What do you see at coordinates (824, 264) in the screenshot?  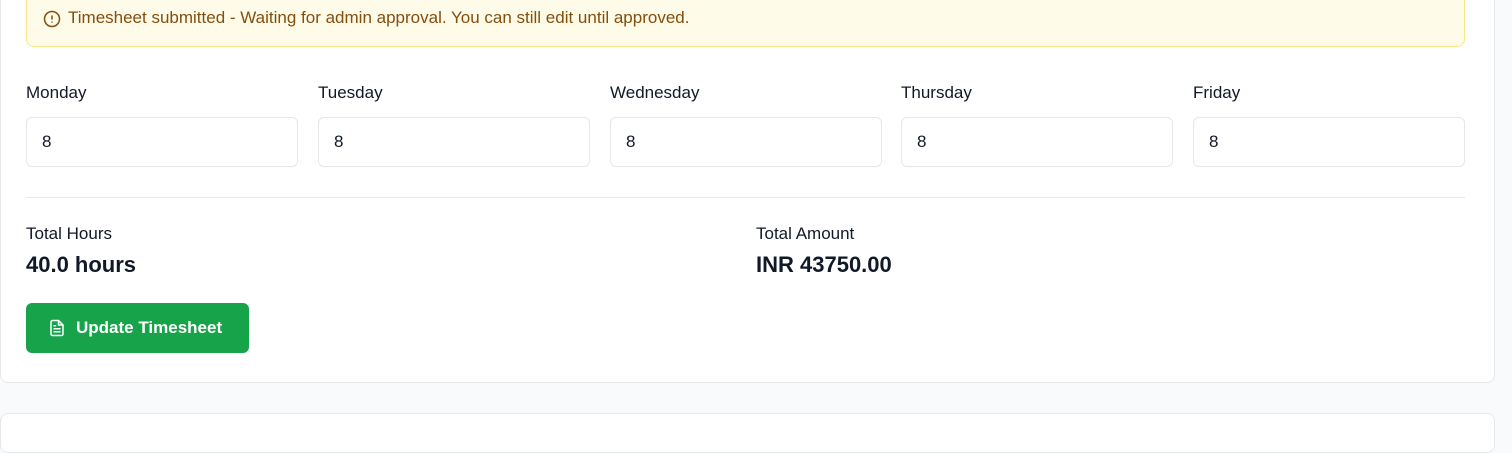 I see `total-amount-value: INR 43750.00` at bounding box center [824, 264].